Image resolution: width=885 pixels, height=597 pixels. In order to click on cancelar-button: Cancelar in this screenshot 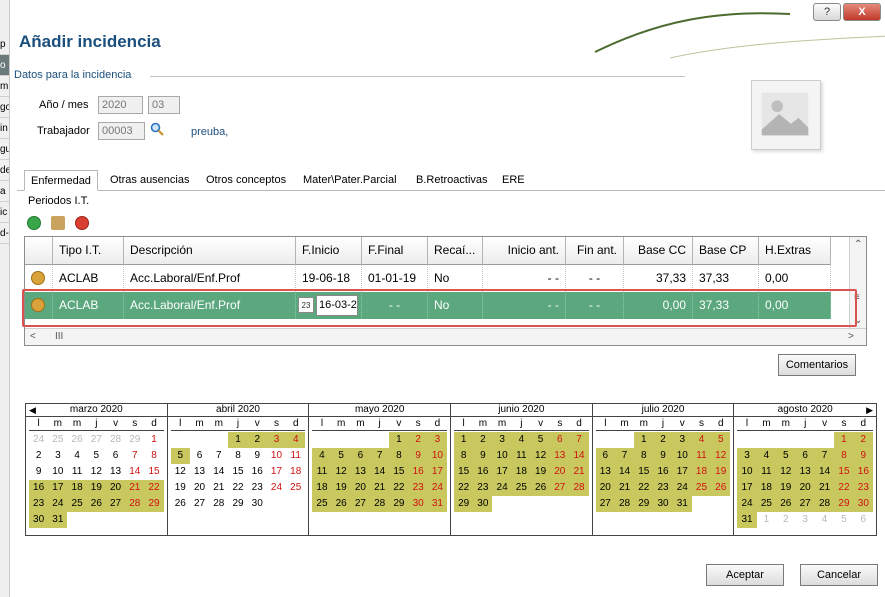, I will do `click(839, 575)`.